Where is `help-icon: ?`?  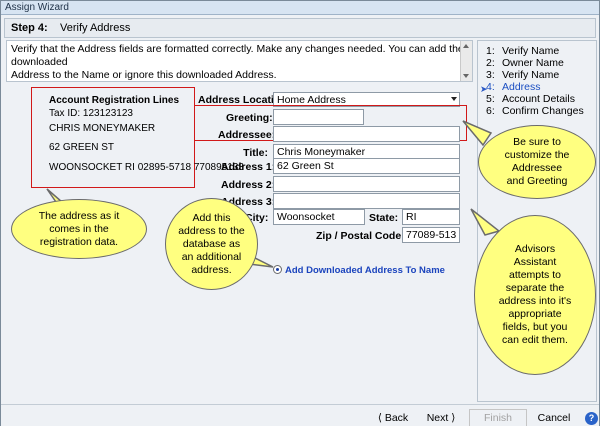 help-icon: ? is located at coordinates (591, 418).